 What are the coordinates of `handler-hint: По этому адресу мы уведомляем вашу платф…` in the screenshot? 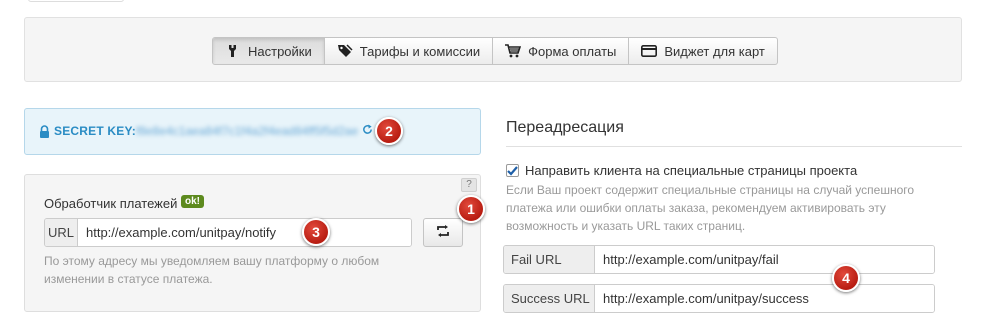 It's located at (212, 270).